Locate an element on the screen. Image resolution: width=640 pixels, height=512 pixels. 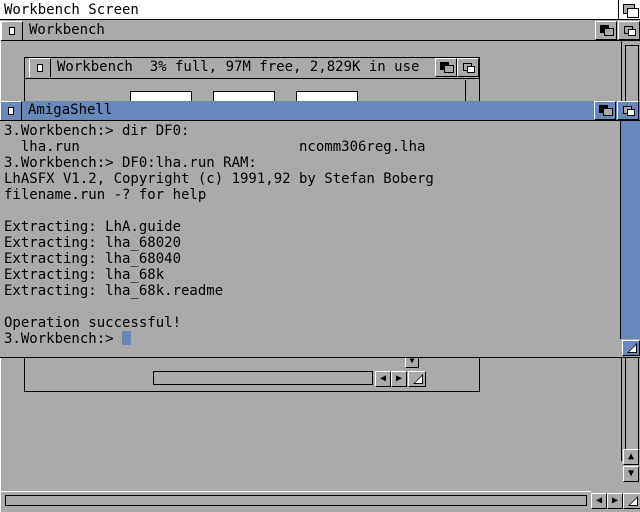
shell-output-line: lha.run ncomm306reg.lha is located at coordinates (215, 147).